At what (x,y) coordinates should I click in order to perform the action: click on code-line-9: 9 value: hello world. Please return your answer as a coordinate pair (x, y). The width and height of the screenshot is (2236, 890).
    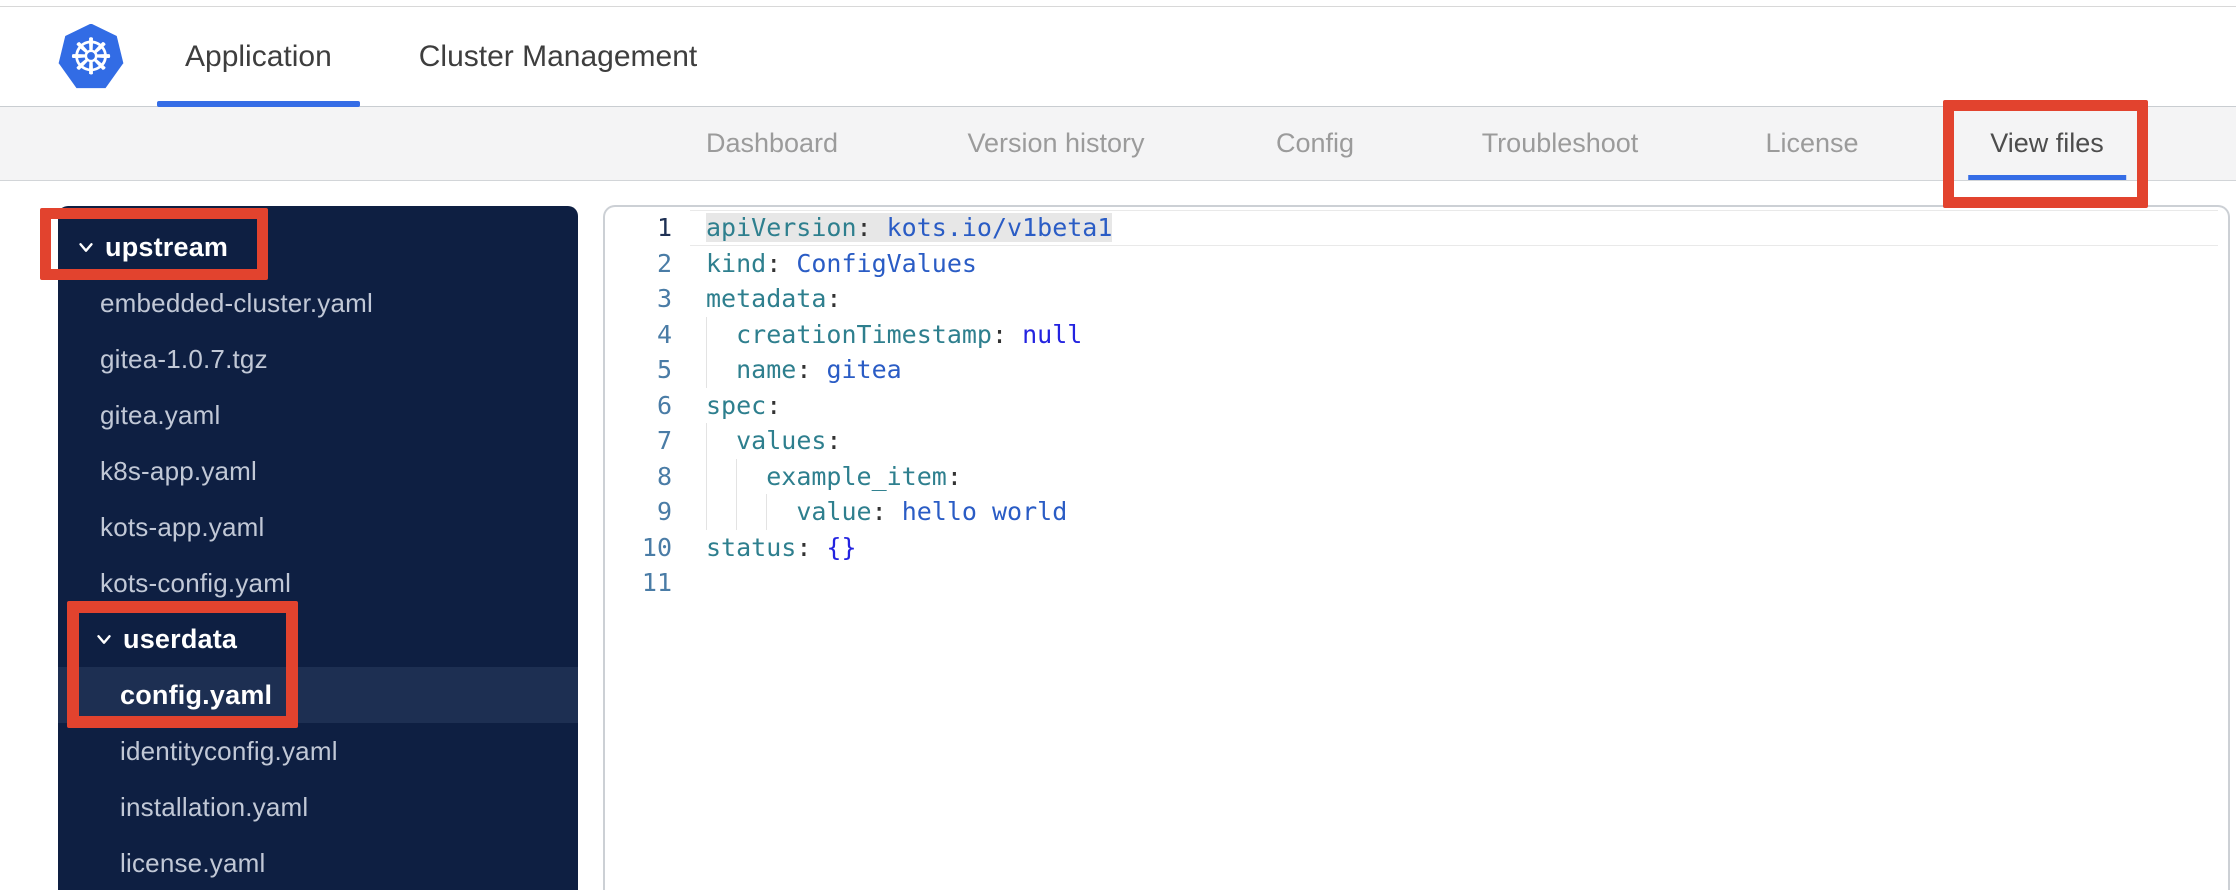
    Looking at the image, I should click on (1416, 512).